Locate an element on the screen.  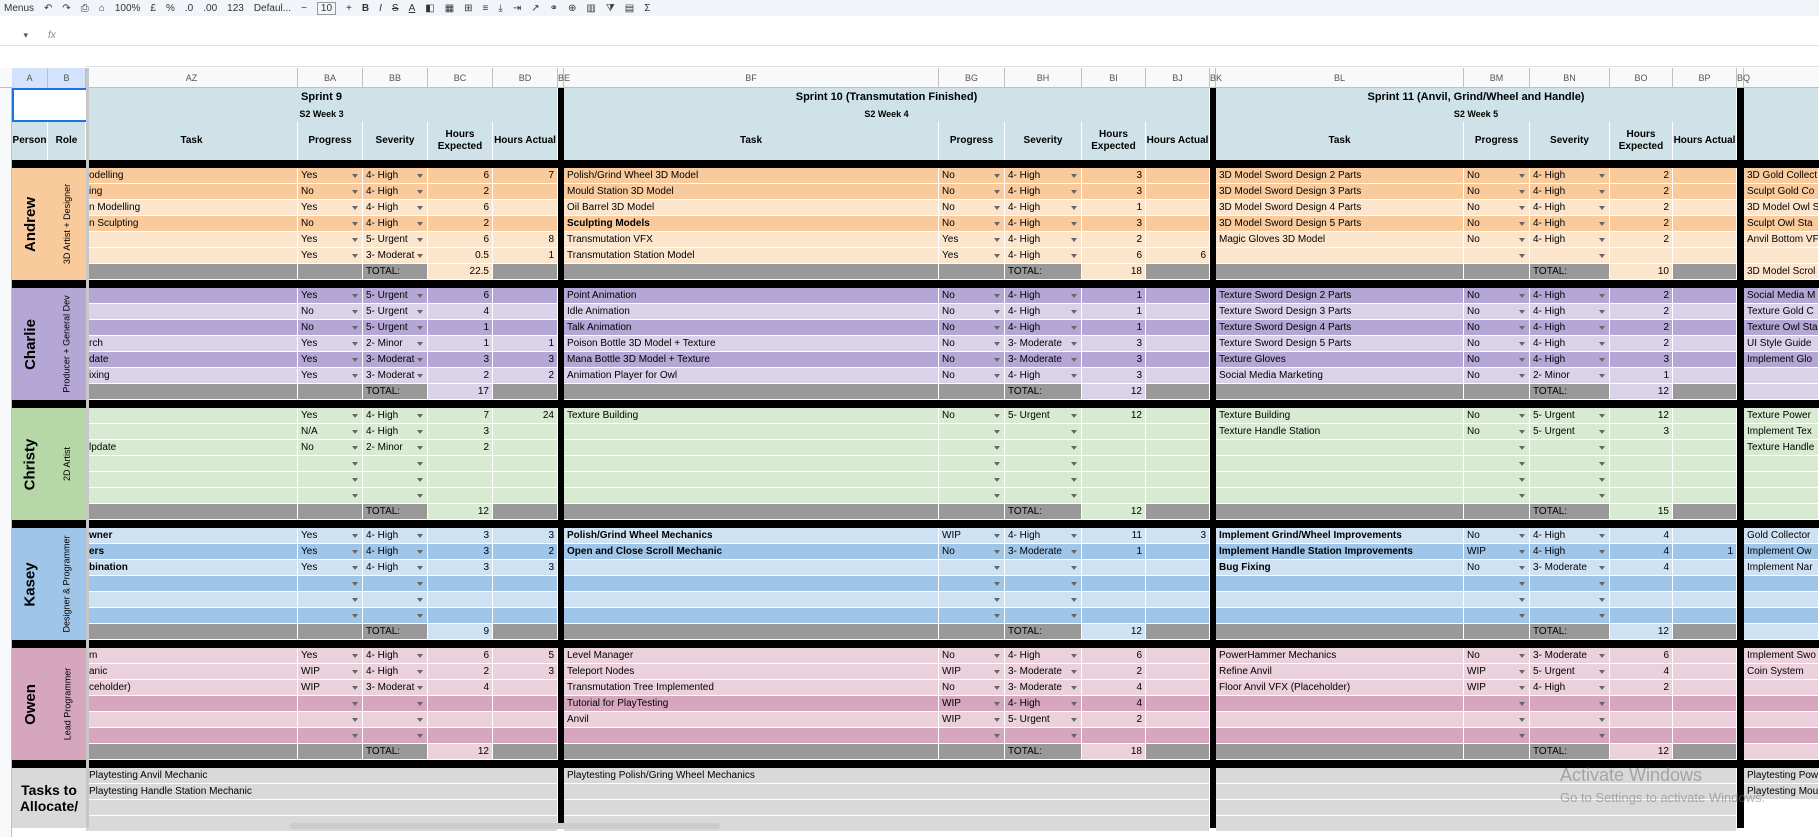
next-sprint-task-cell: Texture Handle is located at coordinates (1781, 448).